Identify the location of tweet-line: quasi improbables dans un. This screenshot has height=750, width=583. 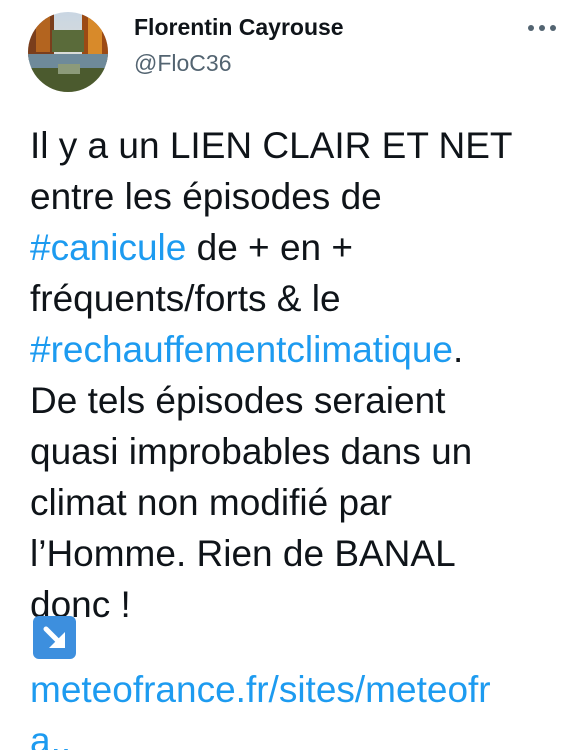
(251, 451).